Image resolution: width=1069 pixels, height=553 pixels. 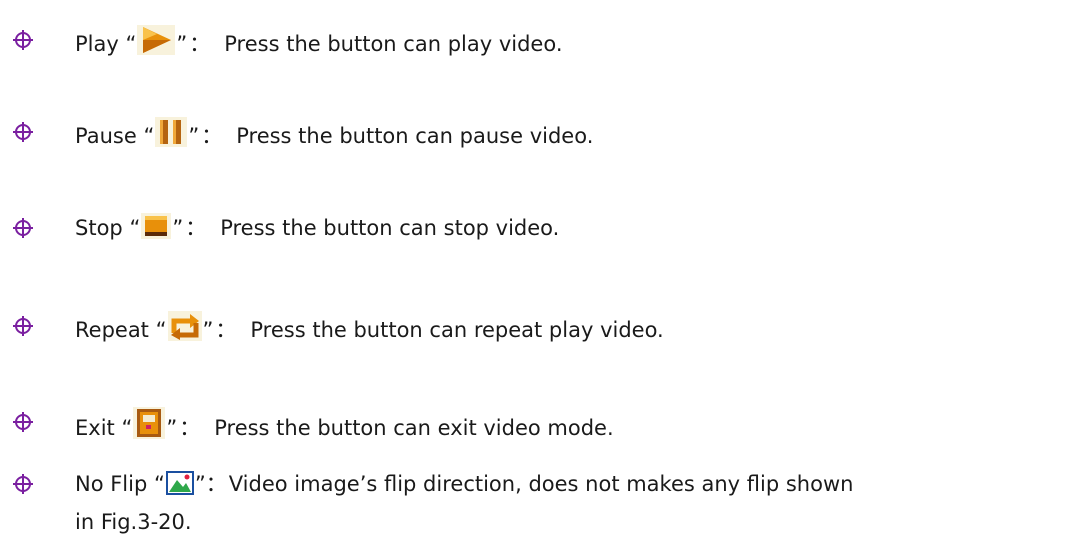 What do you see at coordinates (415, 136) in the screenshot?
I see `item-description: Press the button can pause video.` at bounding box center [415, 136].